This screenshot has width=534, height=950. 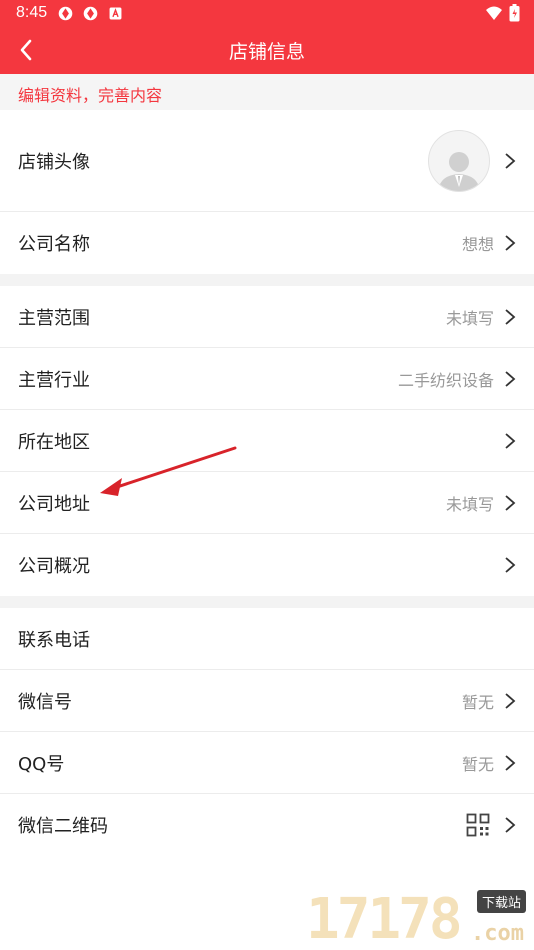 I want to click on row-business-industry: 主营行业 二手纺织设备, so click(x=267, y=379).